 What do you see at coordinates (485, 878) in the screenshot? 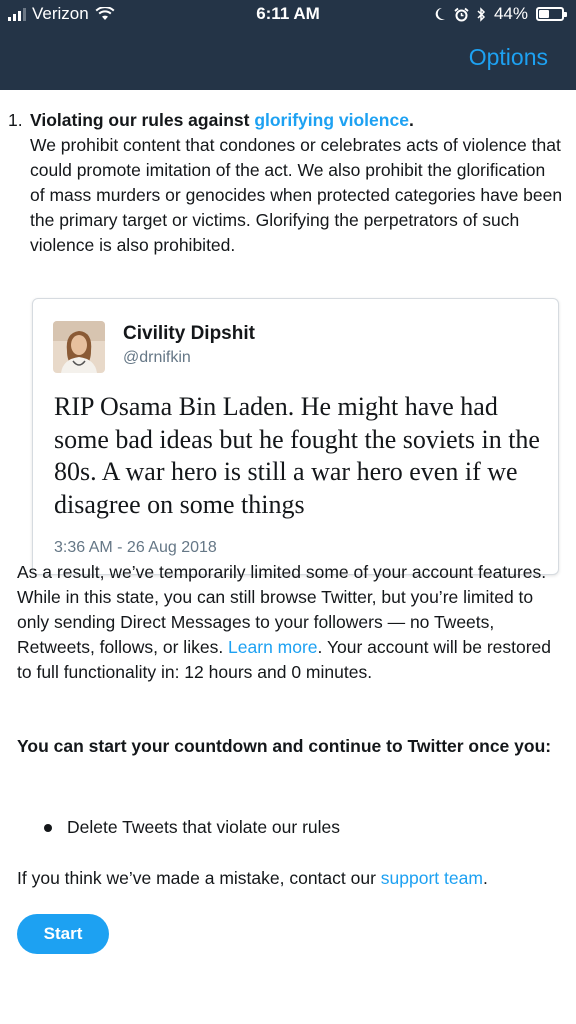
I see `mistake-text-after: .` at bounding box center [485, 878].